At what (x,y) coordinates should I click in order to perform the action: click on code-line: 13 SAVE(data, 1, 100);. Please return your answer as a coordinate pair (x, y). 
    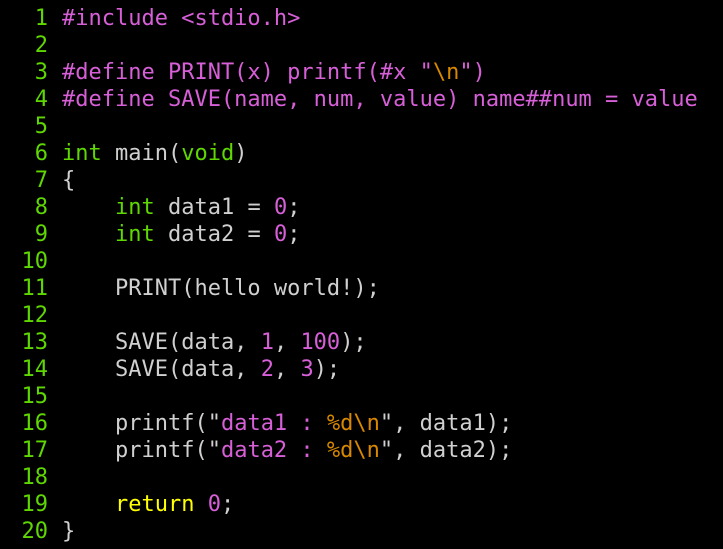
    Looking at the image, I should click on (361, 342).